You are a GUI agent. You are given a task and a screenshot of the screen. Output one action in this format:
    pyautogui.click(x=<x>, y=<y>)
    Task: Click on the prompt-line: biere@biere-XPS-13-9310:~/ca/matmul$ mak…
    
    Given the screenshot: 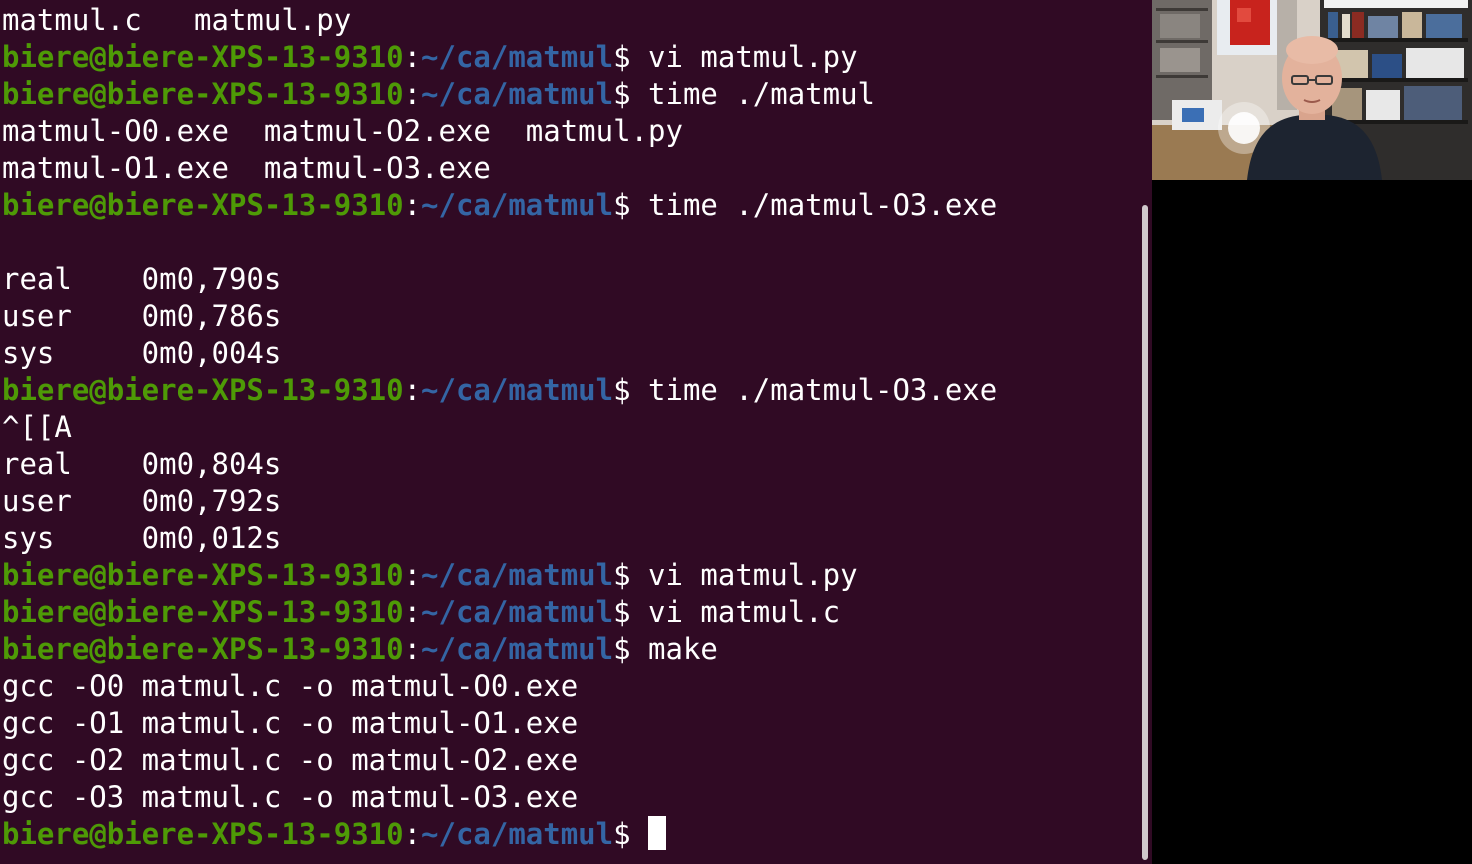 What is the action you would take?
    pyautogui.click(x=499, y=649)
    